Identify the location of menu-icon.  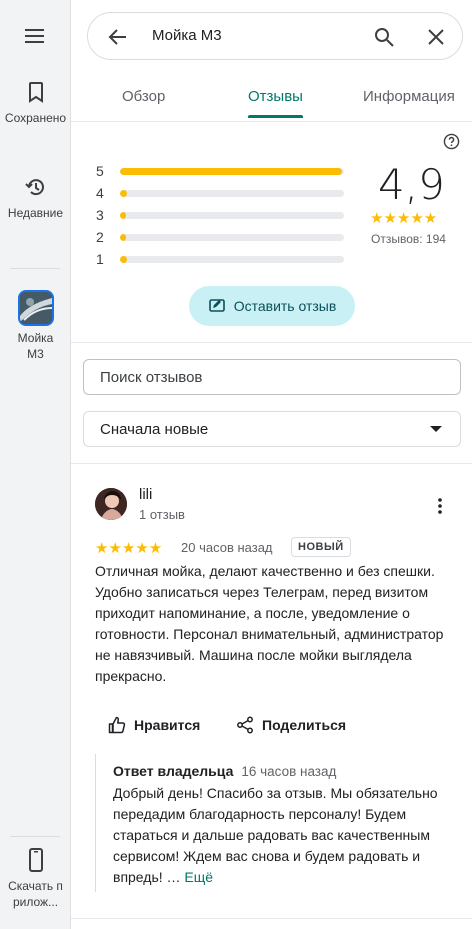
(35, 36).